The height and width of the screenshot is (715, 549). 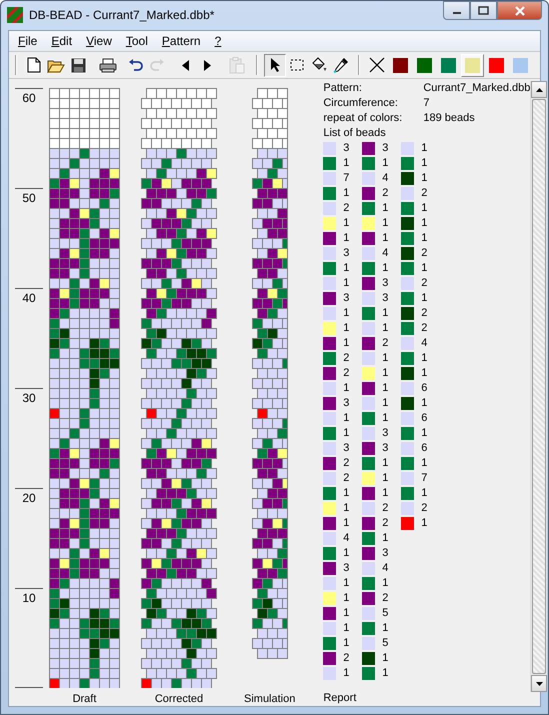 What do you see at coordinates (29, 298) in the screenshot?
I see `row-number-label: 40` at bounding box center [29, 298].